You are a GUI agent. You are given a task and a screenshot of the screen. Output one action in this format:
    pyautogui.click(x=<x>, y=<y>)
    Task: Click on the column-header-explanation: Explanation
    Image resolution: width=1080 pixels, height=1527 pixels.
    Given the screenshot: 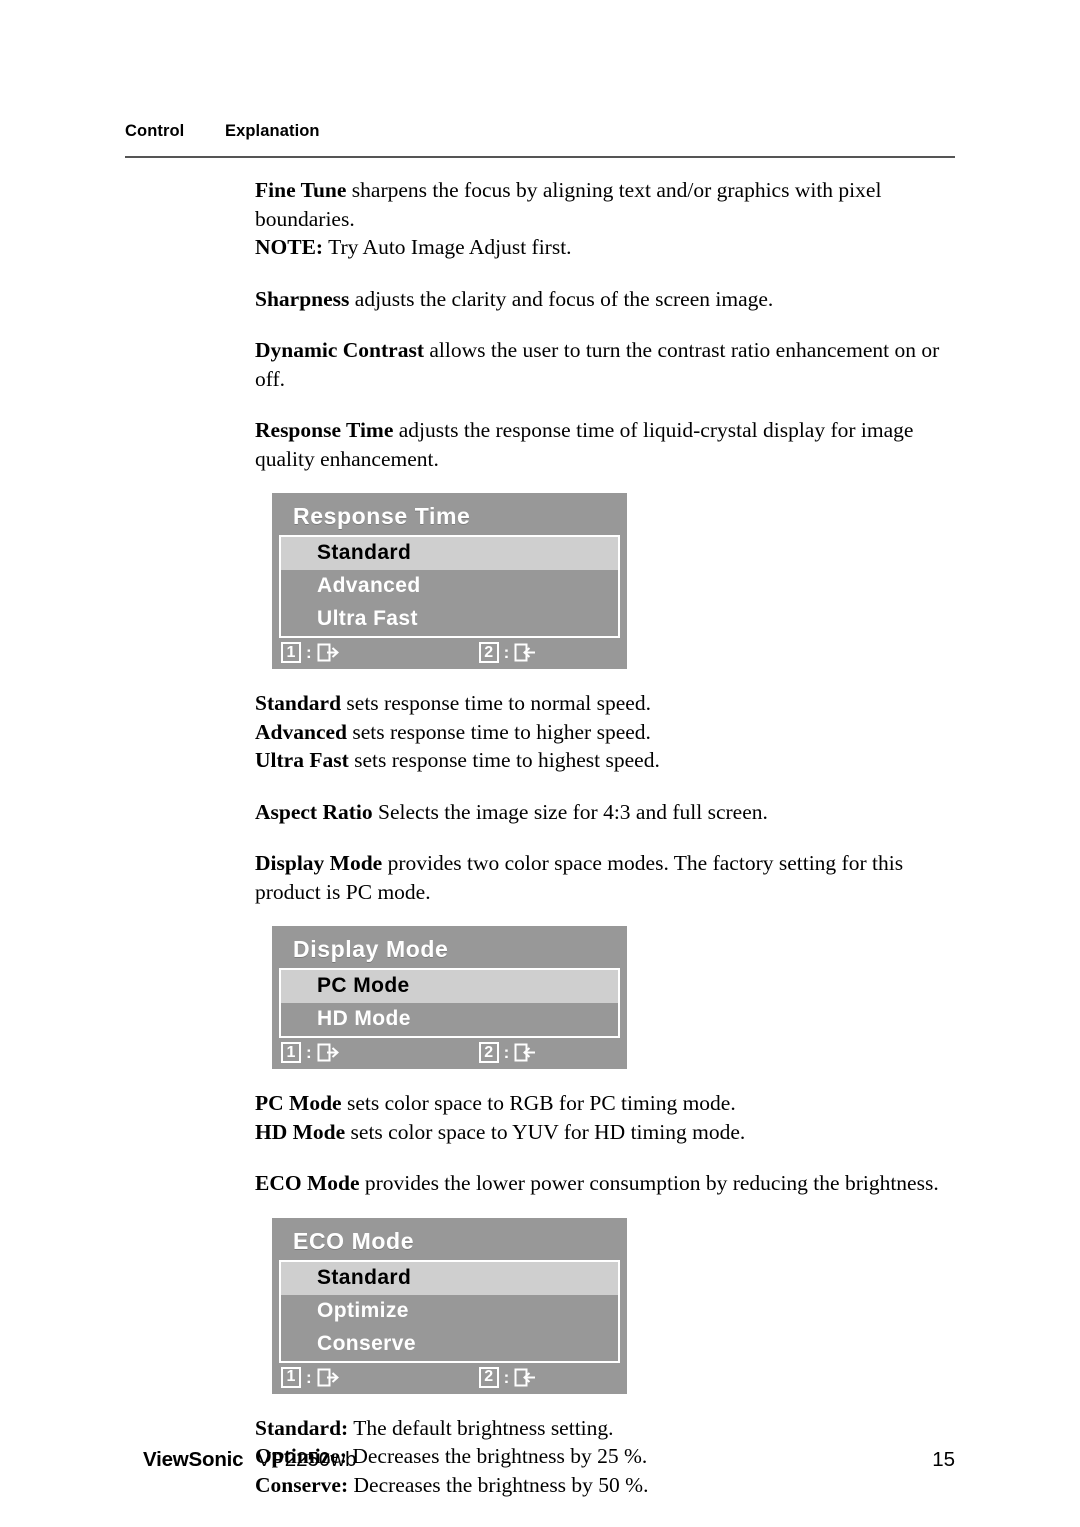 What is the action you would take?
    pyautogui.click(x=272, y=131)
    